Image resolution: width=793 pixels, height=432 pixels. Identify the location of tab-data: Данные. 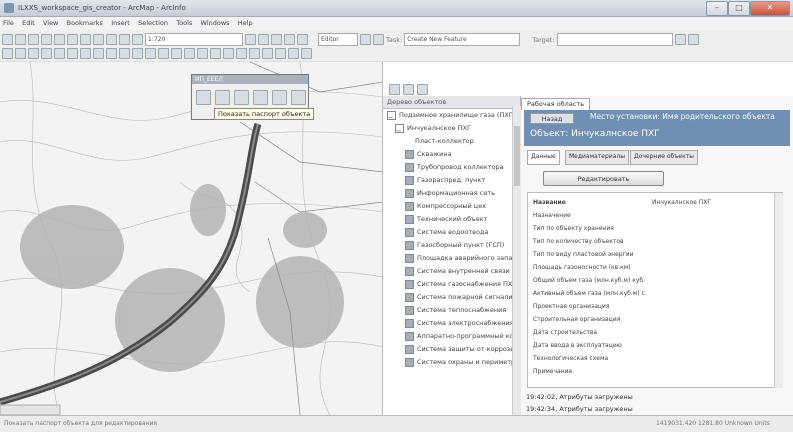
(543, 157).